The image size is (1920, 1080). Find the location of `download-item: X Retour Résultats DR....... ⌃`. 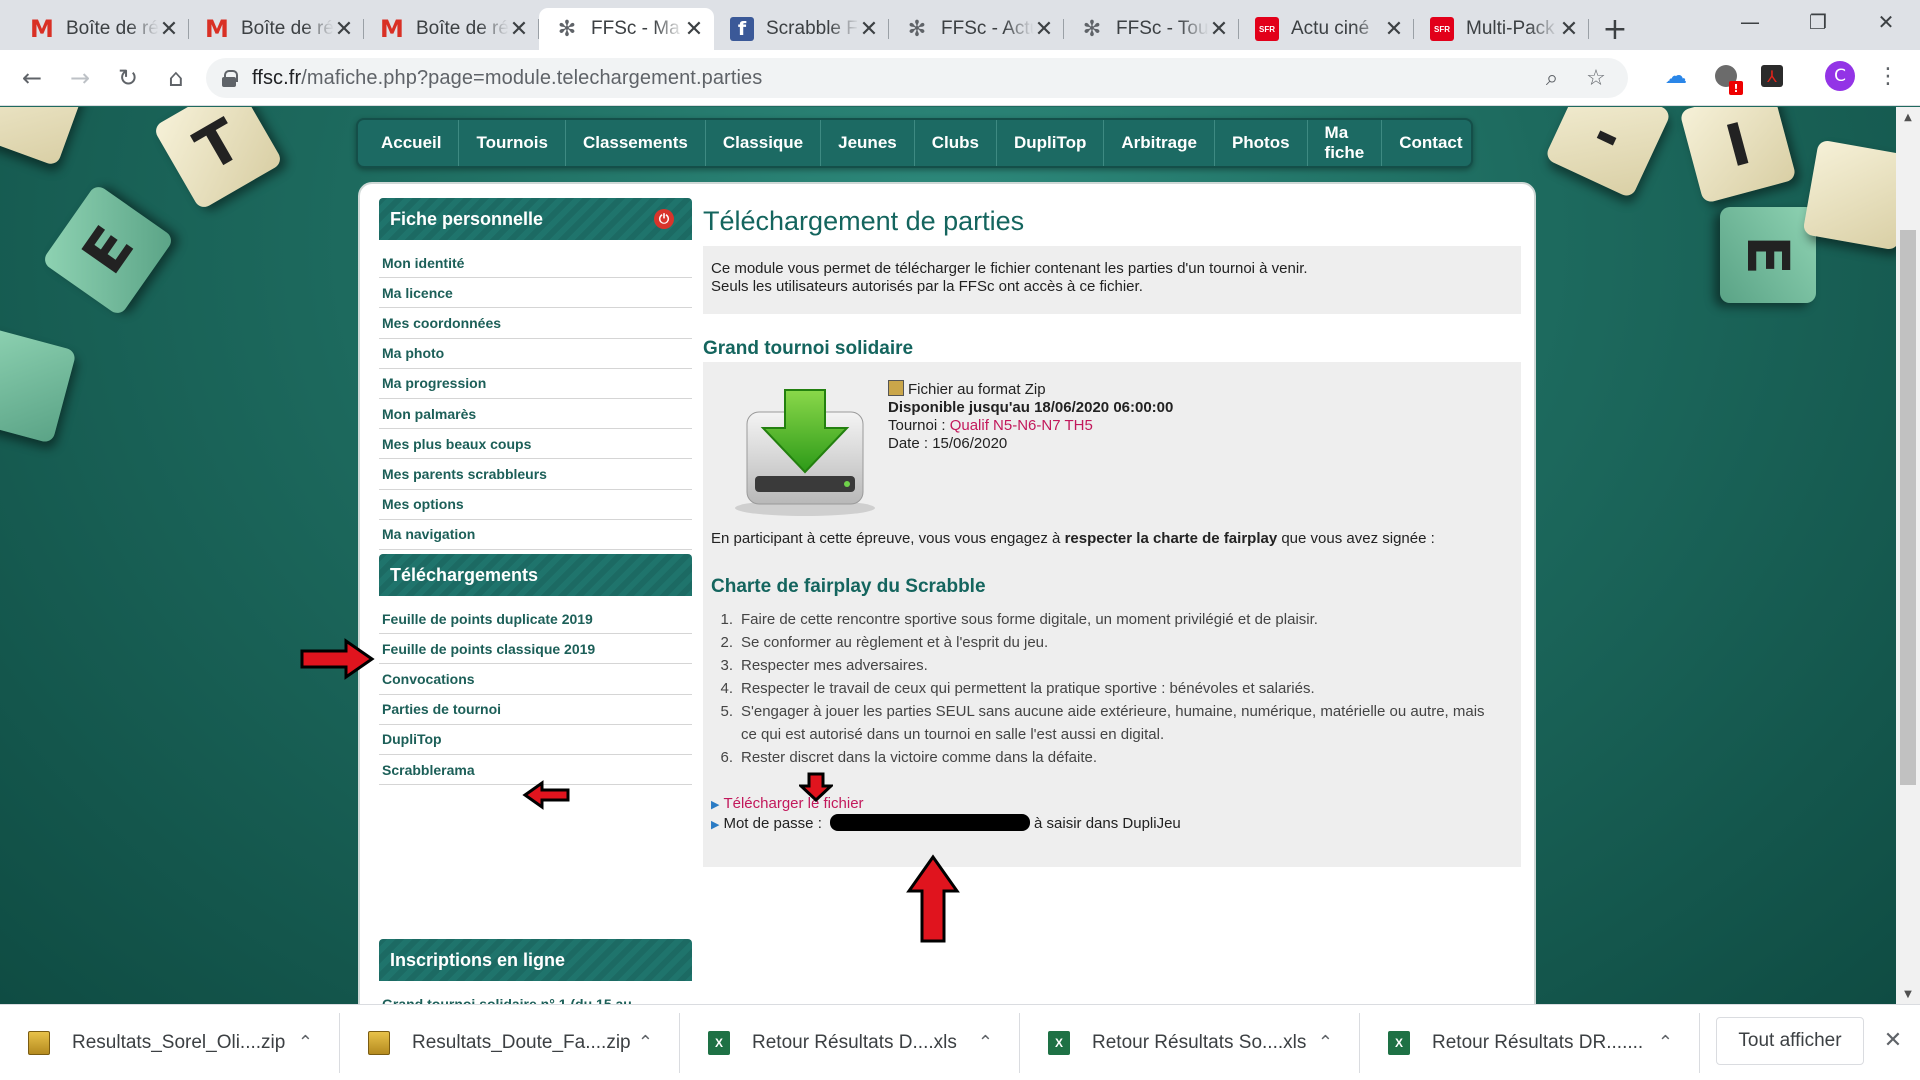

download-item: X Retour Résultats DR....... ⌃ is located at coordinates (1530, 1042).